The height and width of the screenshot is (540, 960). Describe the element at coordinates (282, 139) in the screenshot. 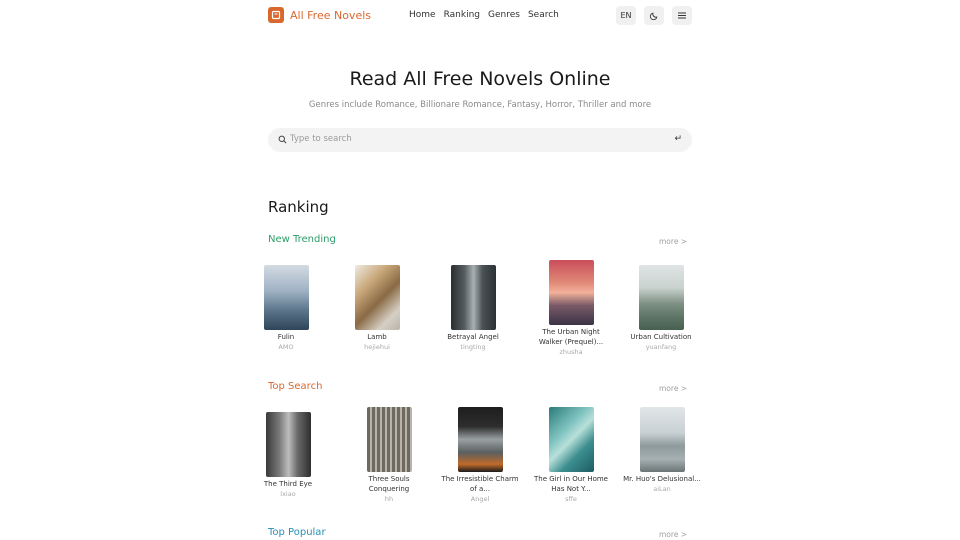

I see `search-icon` at that location.